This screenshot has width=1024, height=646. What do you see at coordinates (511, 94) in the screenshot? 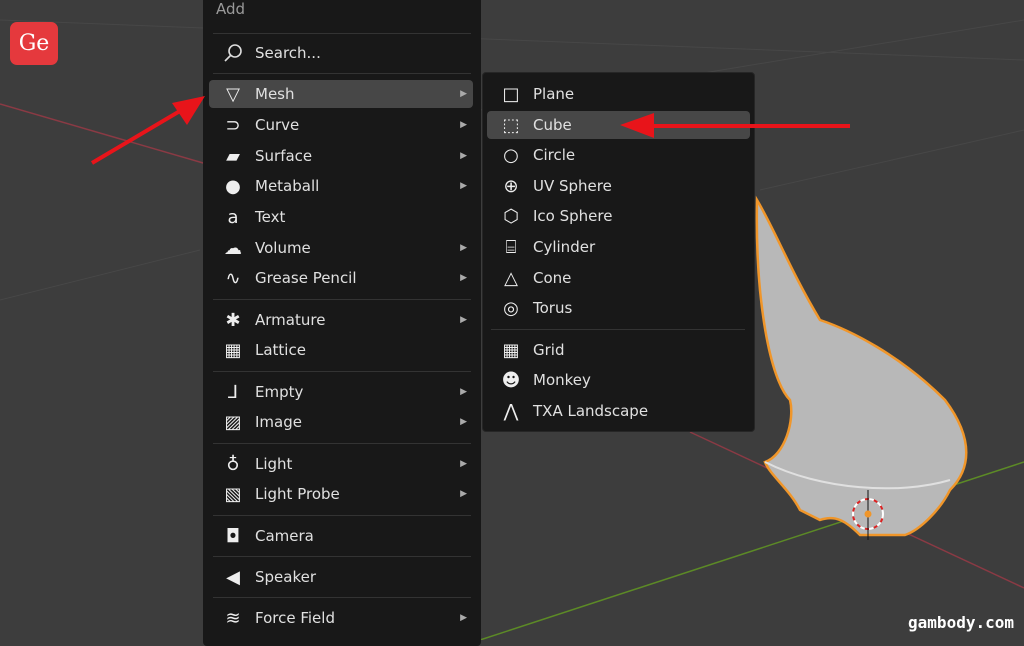
I see `plane-icon: □` at bounding box center [511, 94].